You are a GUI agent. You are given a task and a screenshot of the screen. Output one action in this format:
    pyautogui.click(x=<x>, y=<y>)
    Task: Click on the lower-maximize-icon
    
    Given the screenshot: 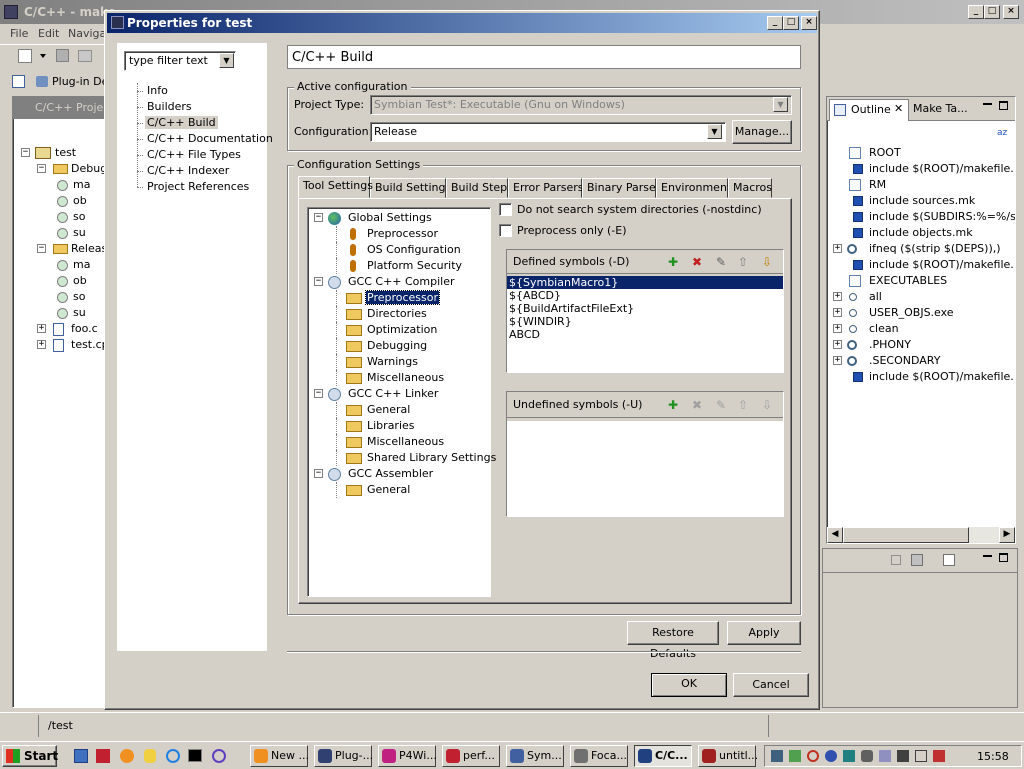 What is the action you would take?
    pyautogui.click(x=1003, y=557)
    